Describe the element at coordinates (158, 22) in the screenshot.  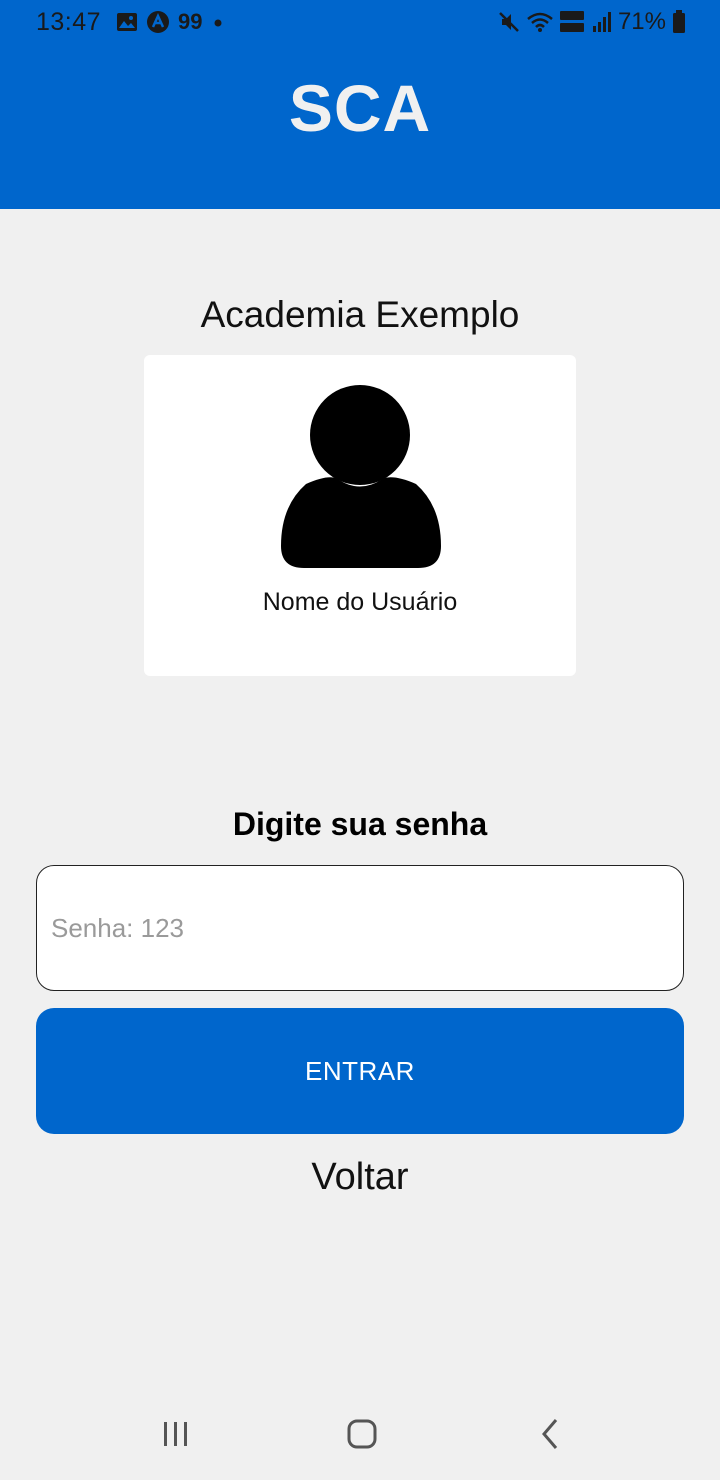
I see `app-a-icon` at that location.